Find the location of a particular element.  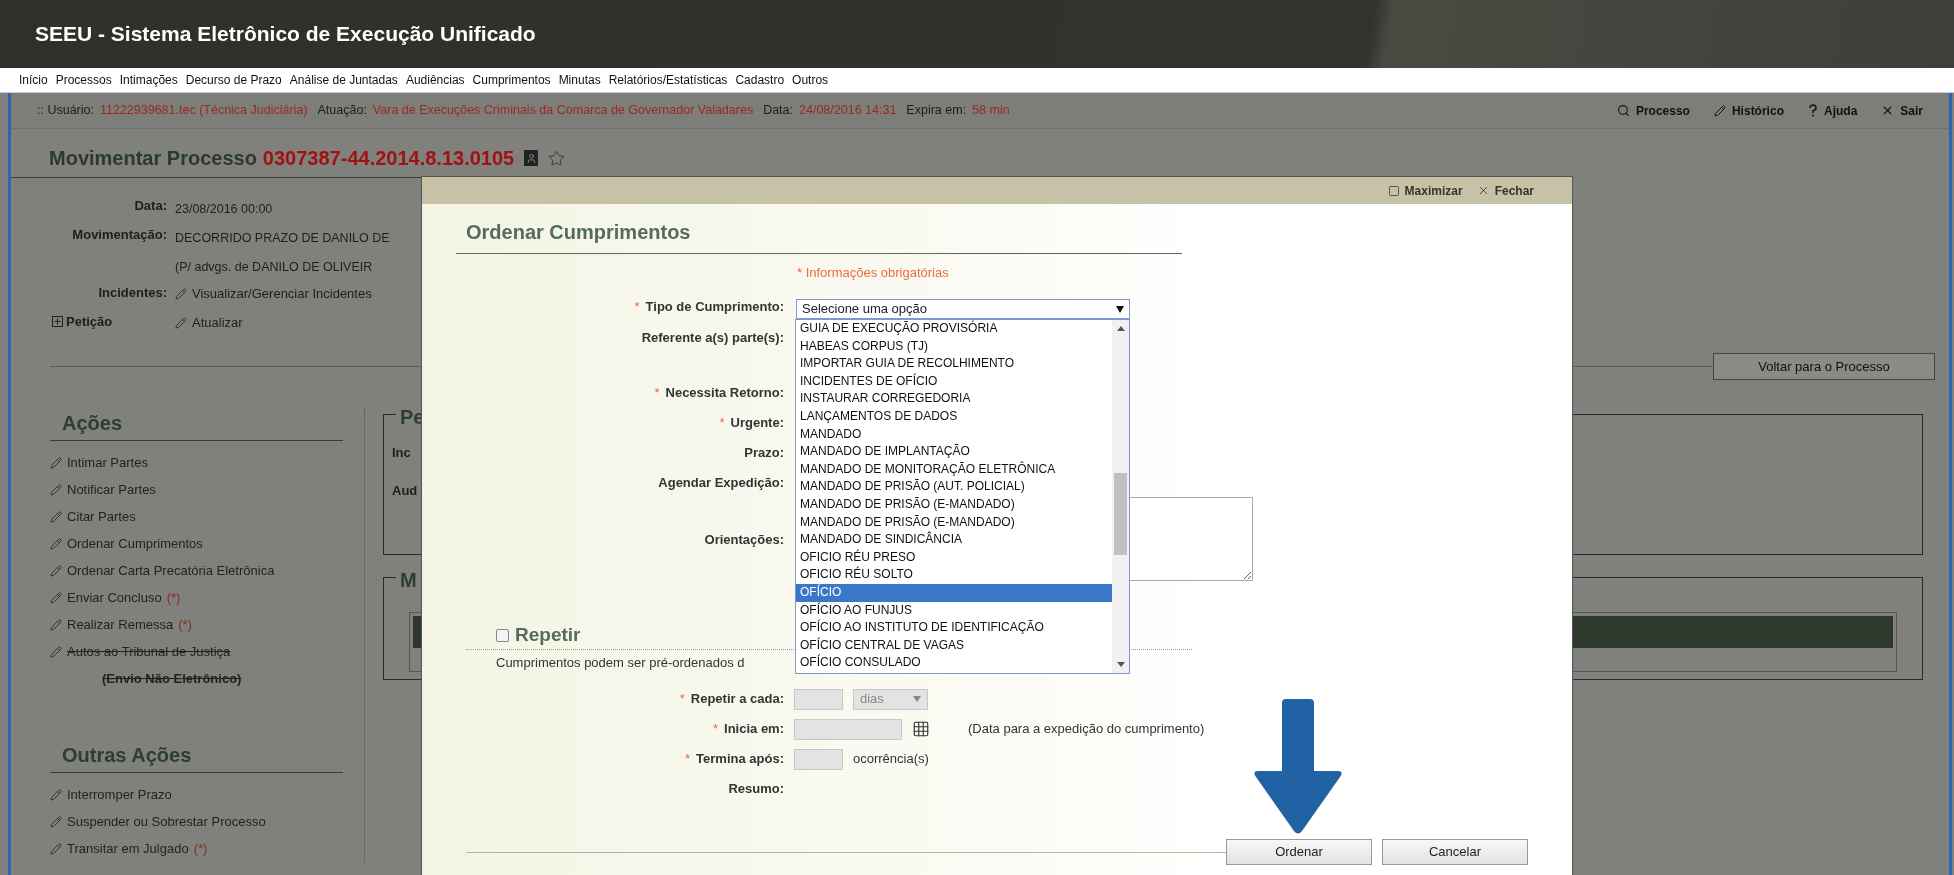

option-item: INSTAURAR CORREGEDORIA is located at coordinates (954, 399).